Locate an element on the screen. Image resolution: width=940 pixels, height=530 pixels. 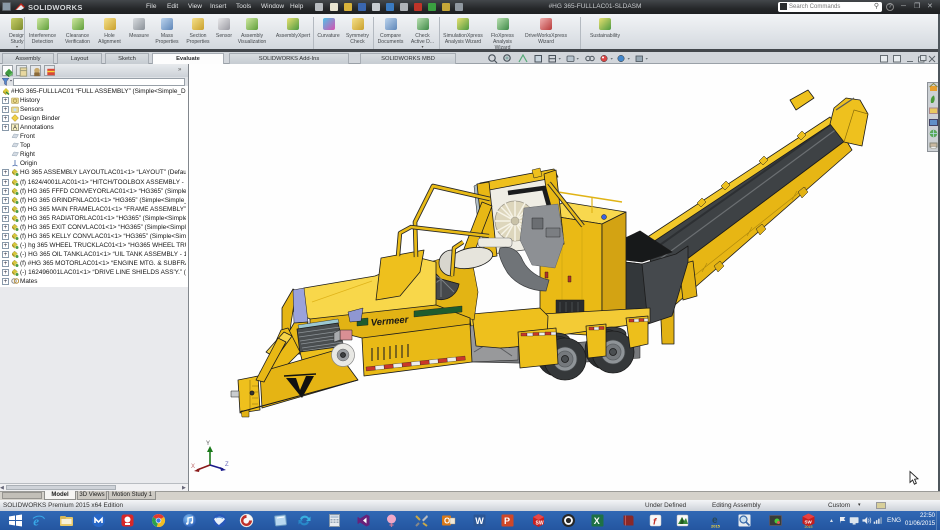
svg-text: Z is located at coordinates (227, 465).